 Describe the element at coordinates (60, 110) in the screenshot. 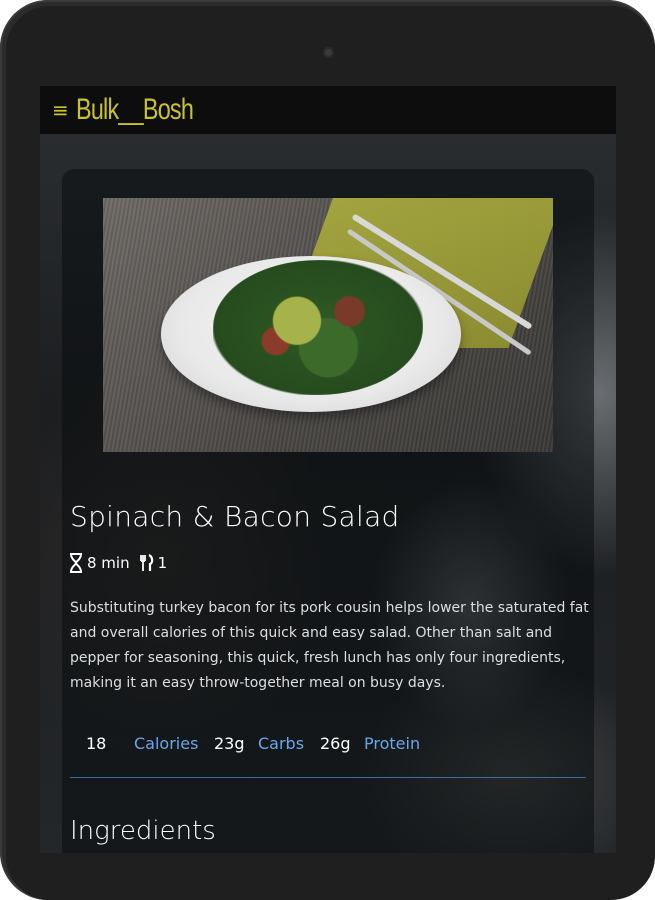

I see `hamburger-menu-icon: ≡` at that location.